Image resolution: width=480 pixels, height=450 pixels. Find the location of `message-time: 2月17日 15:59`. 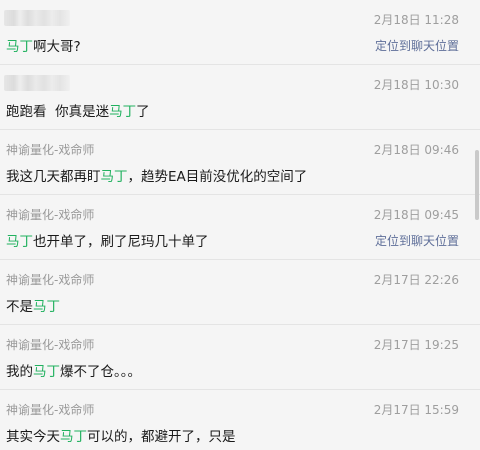

message-time: 2月17日 15:59 is located at coordinates (416, 410).